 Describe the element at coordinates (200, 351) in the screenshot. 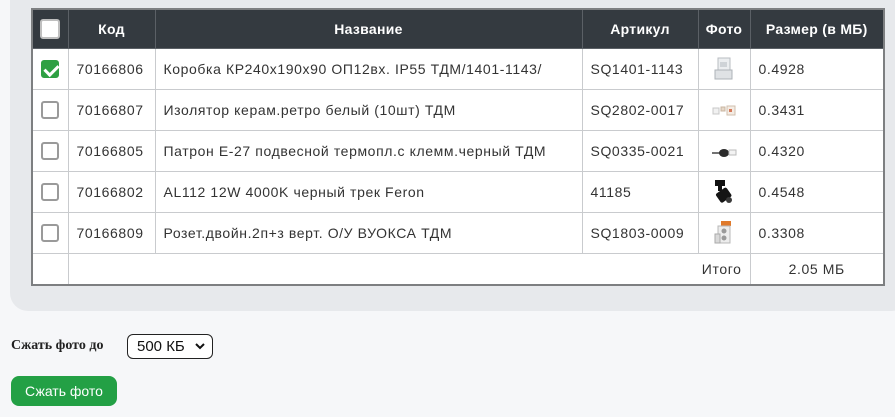

I see `chevron-down-icon` at that location.